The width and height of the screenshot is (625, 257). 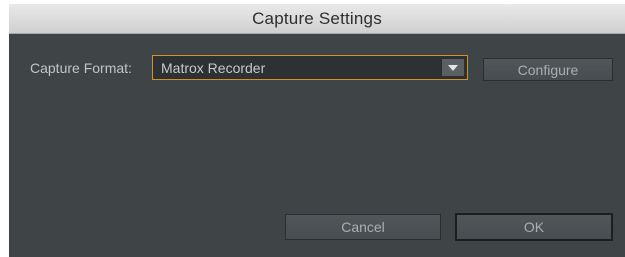 I want to click on chevron-down-icon, so click(x=452, y=67).